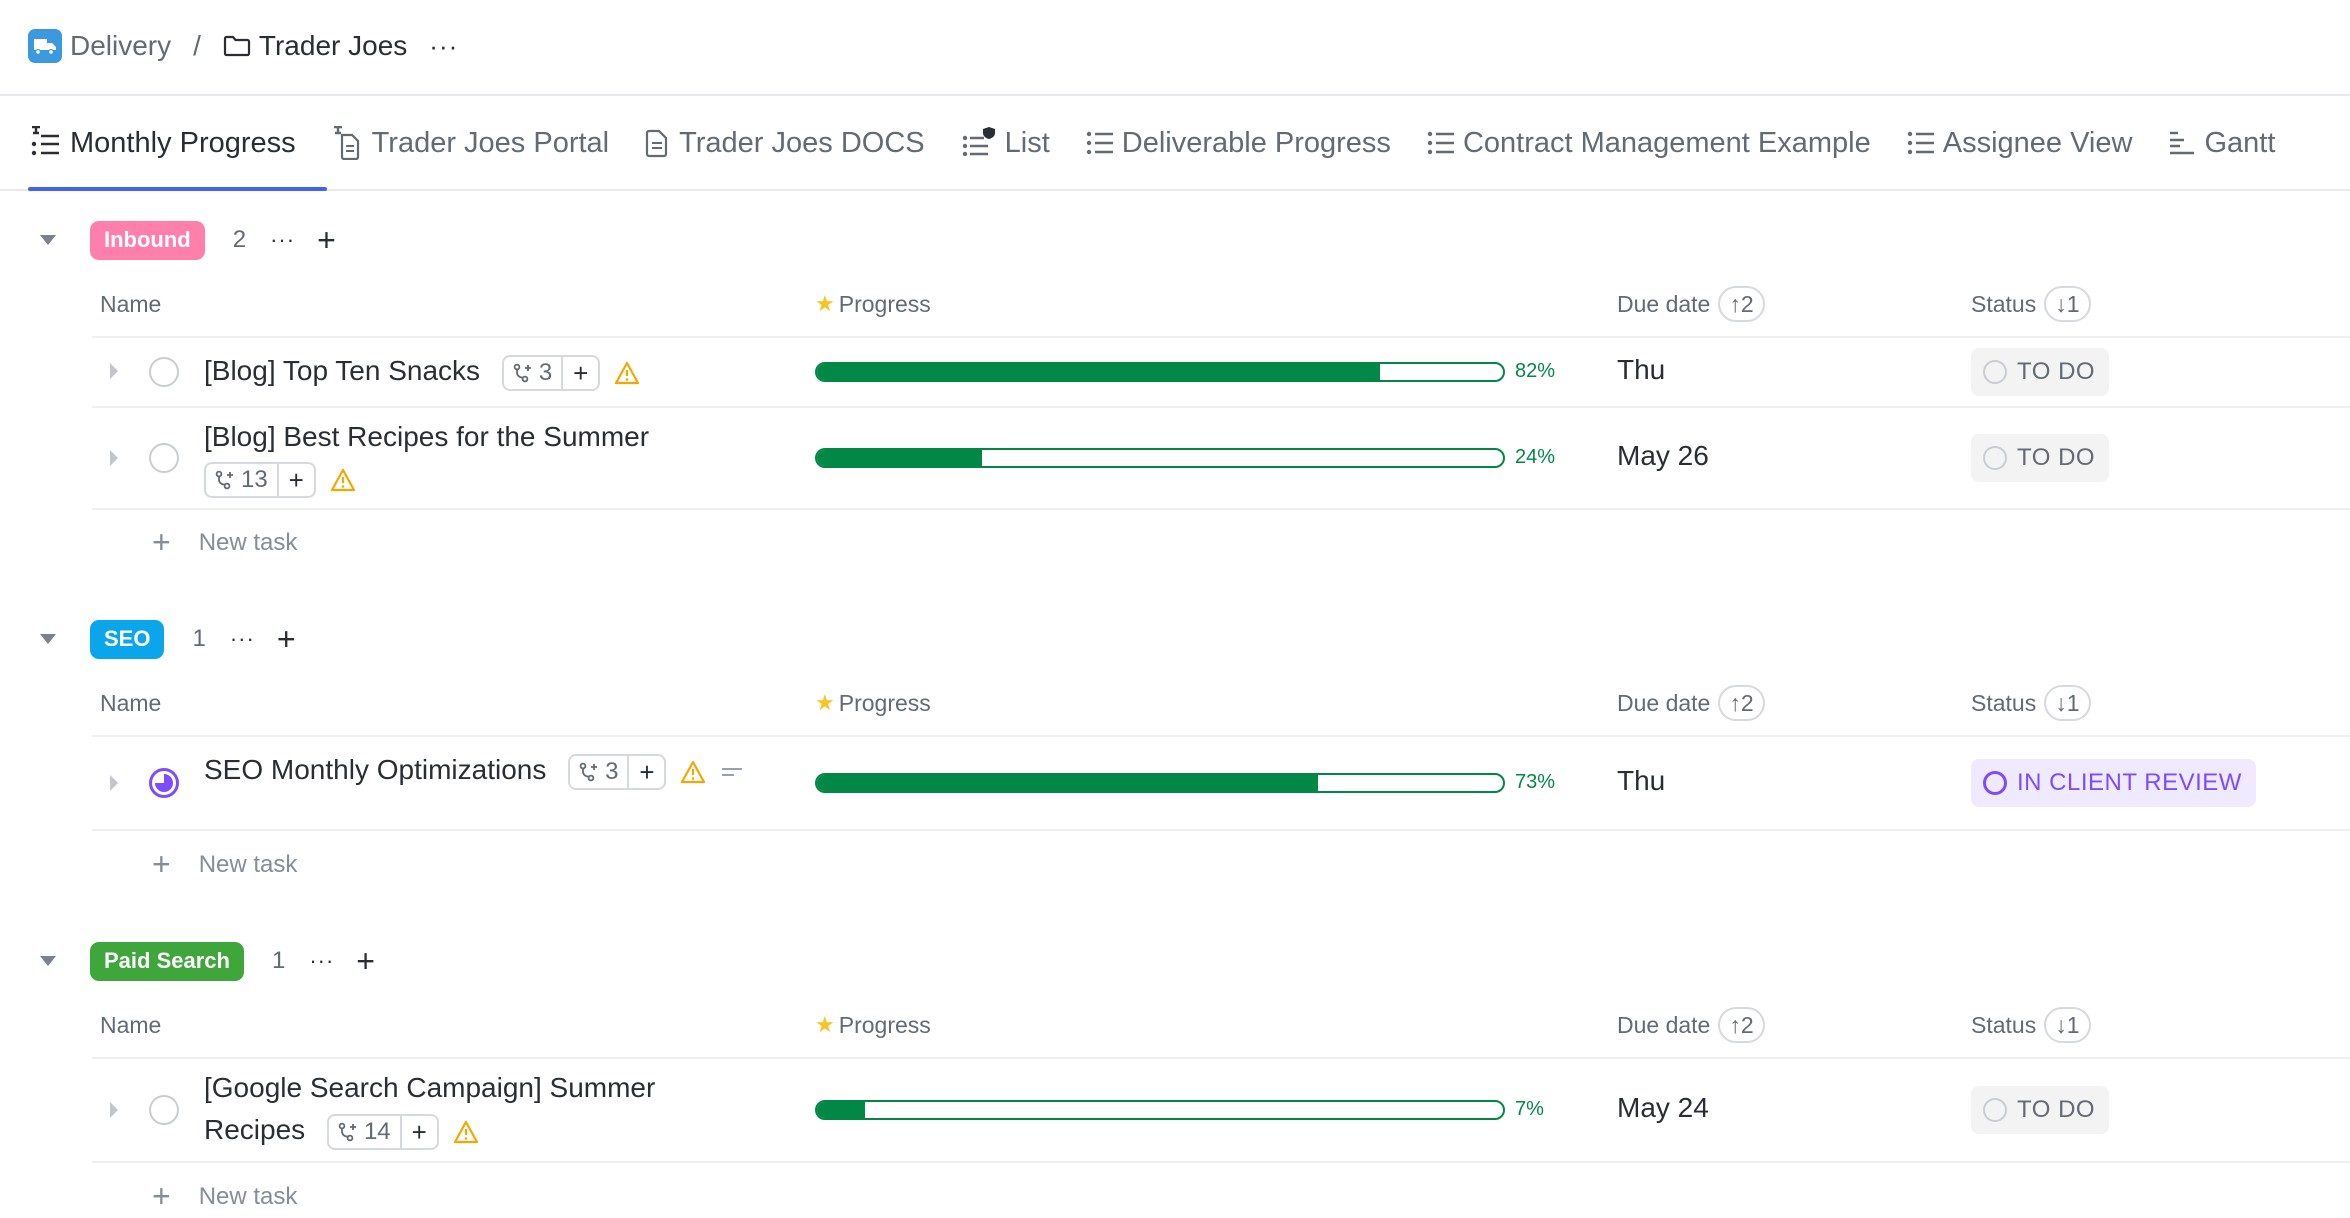 The image size is (2350, 1218). What do you see at coordinates (241, 480) in the screenshot?
I see `subtask-count-button: 13` at bounding box center [241, 480].